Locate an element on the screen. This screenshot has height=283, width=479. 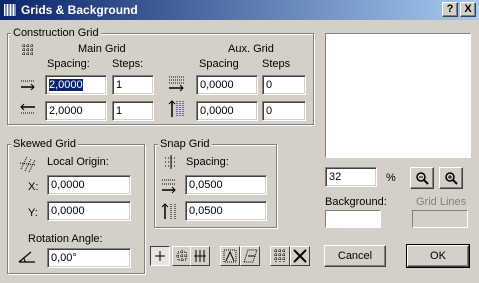
main-grid-label: Main Grid is located at coordinates (102, 49).